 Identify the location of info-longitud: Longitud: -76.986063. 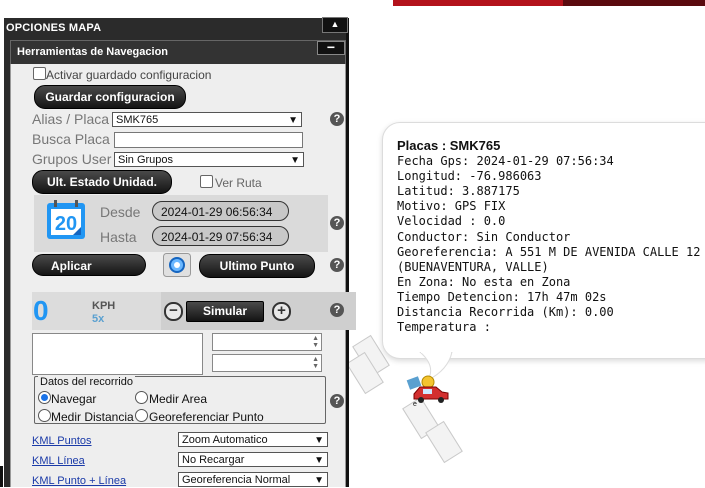
(469, 176).